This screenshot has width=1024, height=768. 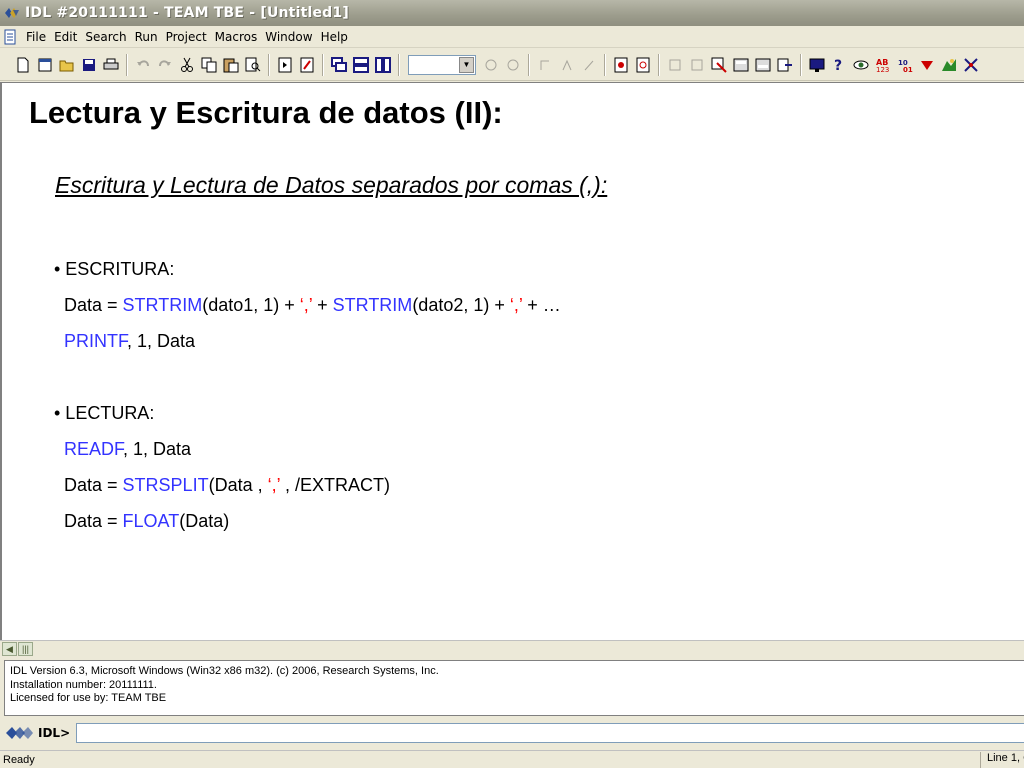 I want to click on new-pro-icon, so click(x=45, y=65).